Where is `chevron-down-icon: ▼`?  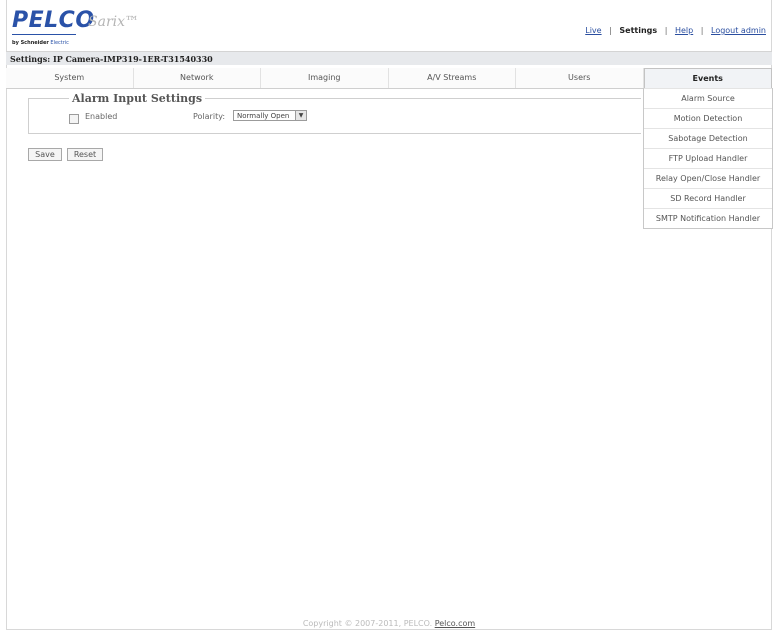
chevron-down-icon: ▼ is located at coordinates (300, 115).